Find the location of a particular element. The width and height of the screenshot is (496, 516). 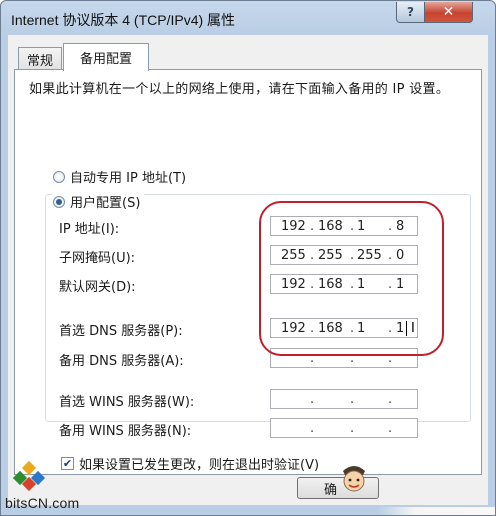

subnet-mask-label: 子网掩码(U): is located at coordinates (97, 258).